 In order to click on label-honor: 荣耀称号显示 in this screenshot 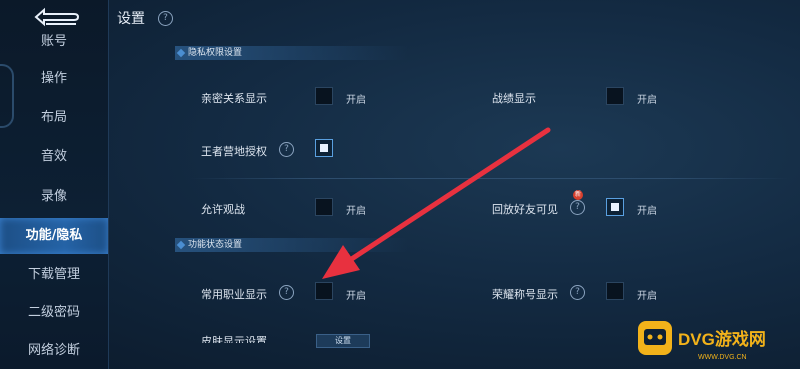, I will do `click(525, 294)`.